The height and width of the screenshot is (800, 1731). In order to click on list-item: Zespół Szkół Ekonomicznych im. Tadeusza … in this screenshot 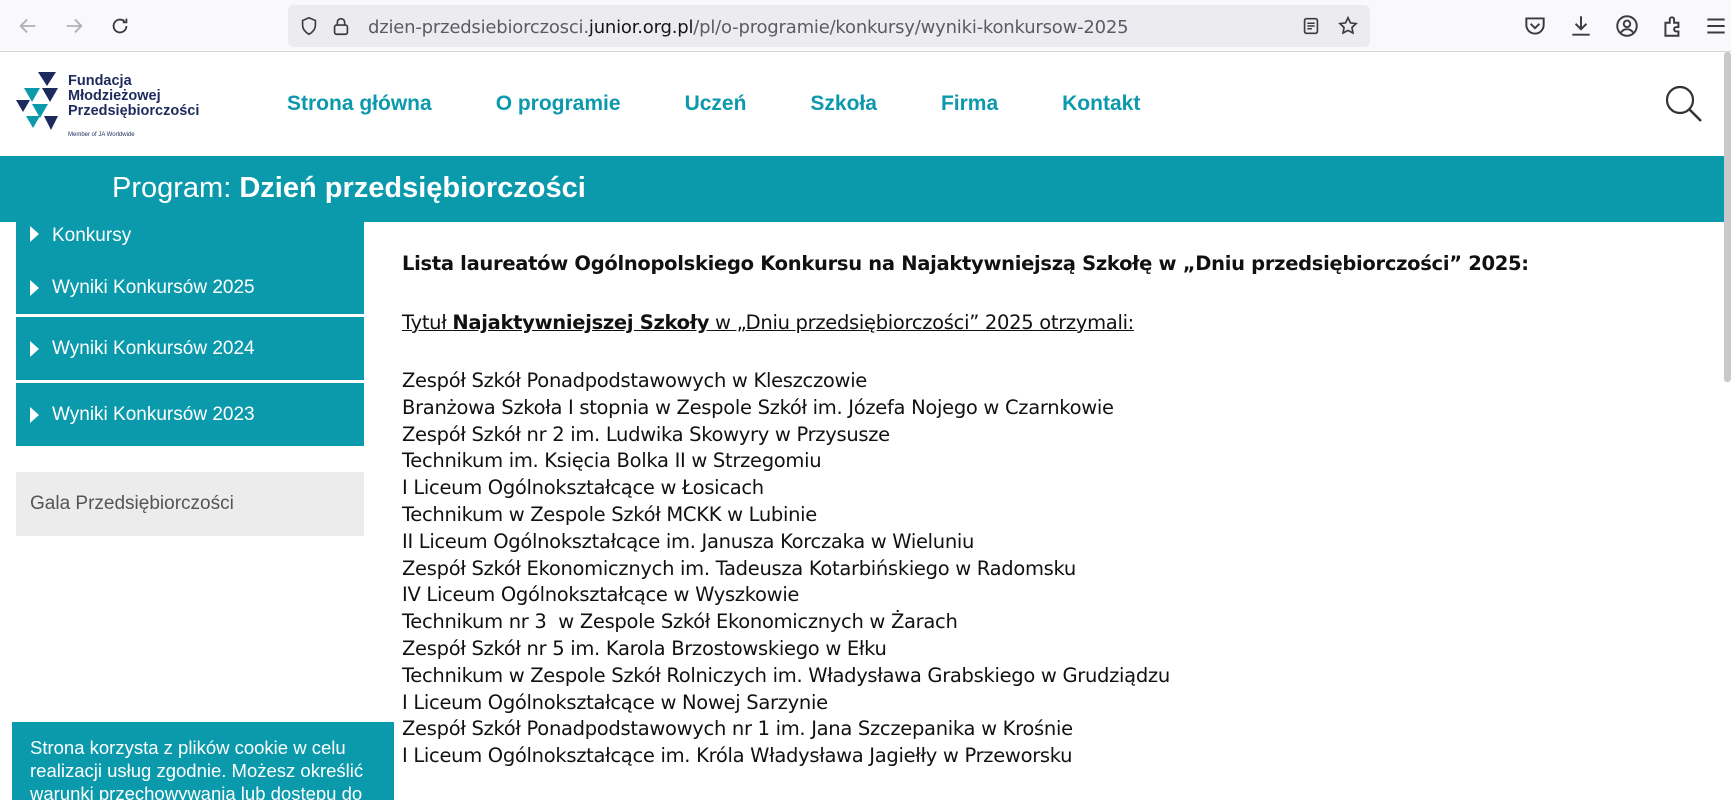, I will do `click(739, 568)`.